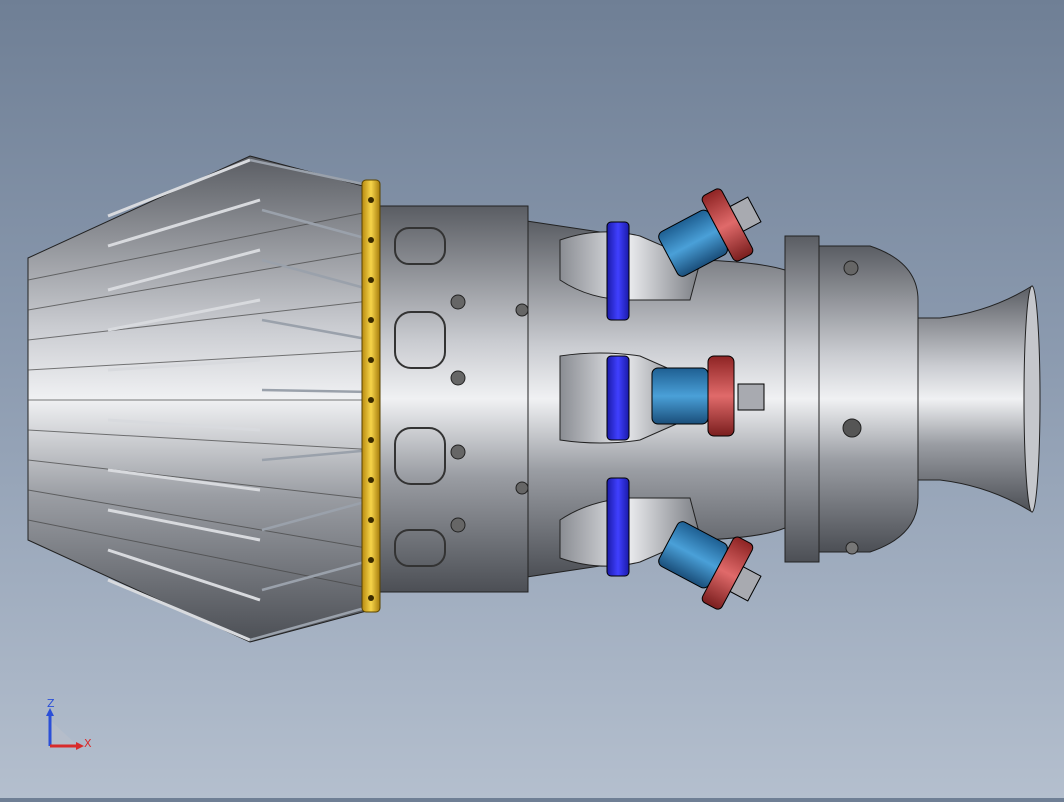 The width and height of the screenshot is (1064, 802). What do you see at coordinates (618, 399) in the screenshot?
I see `blue-flanges` at bounding box center [618, 399].